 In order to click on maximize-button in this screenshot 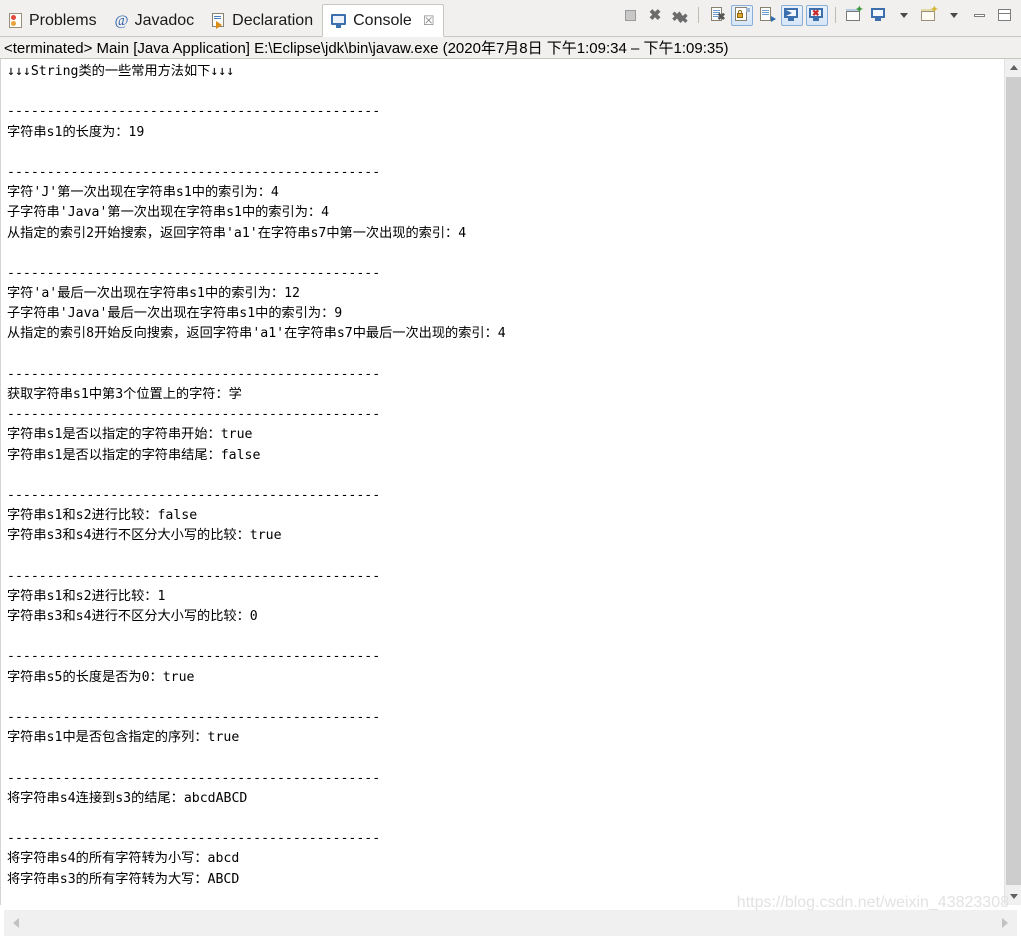, I will do `click(1004, 15)`.